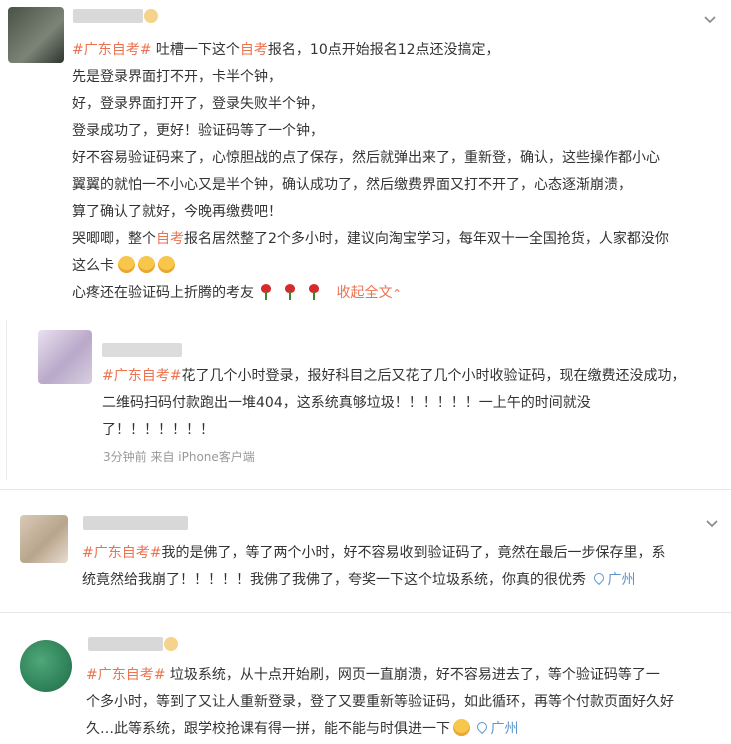  I want to click on comment3-username-blurred, so click(125, 644).